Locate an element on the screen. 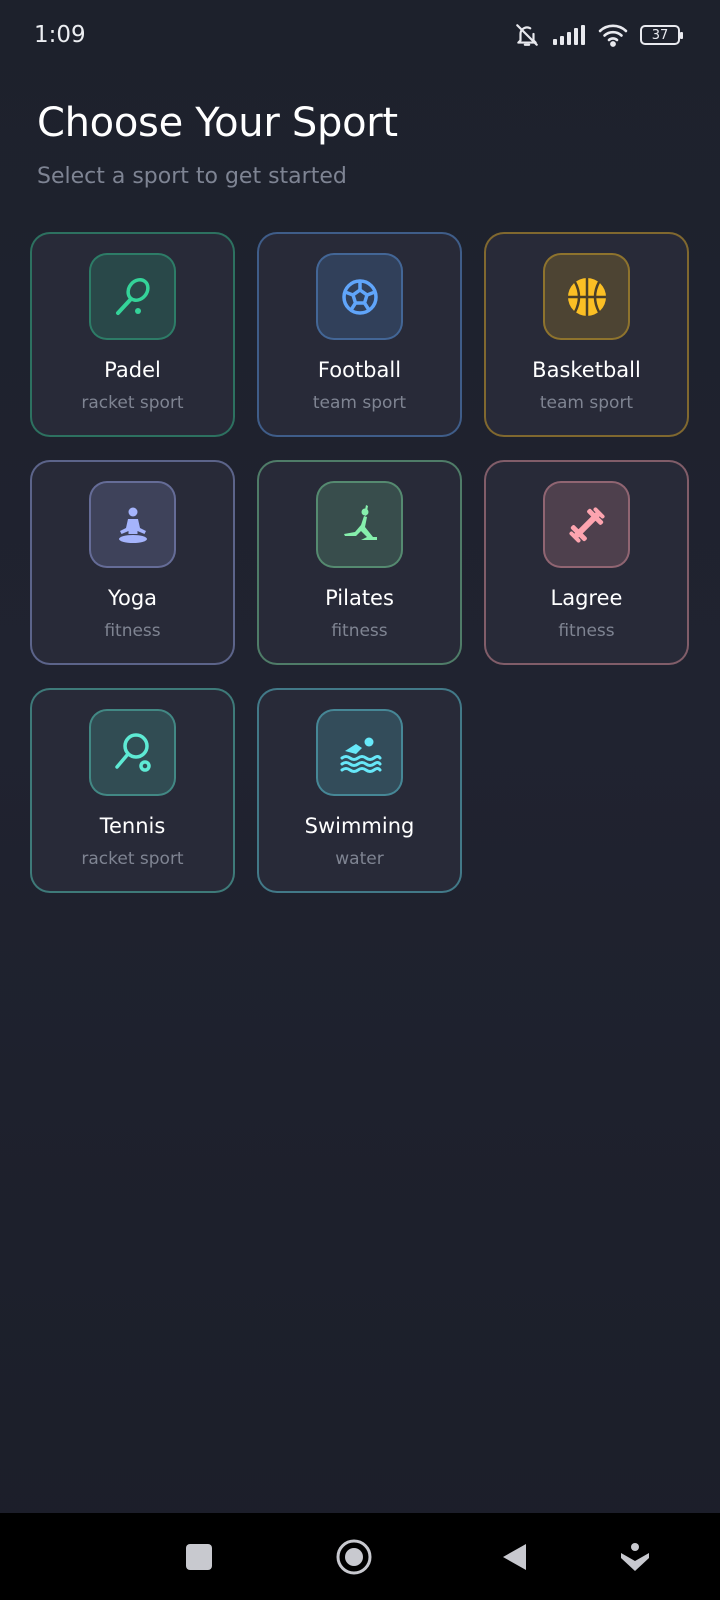 The height and width of the screenshot is (1600, 720). sport-card-swimming: Swimming water is located at coordinates (359, 790).